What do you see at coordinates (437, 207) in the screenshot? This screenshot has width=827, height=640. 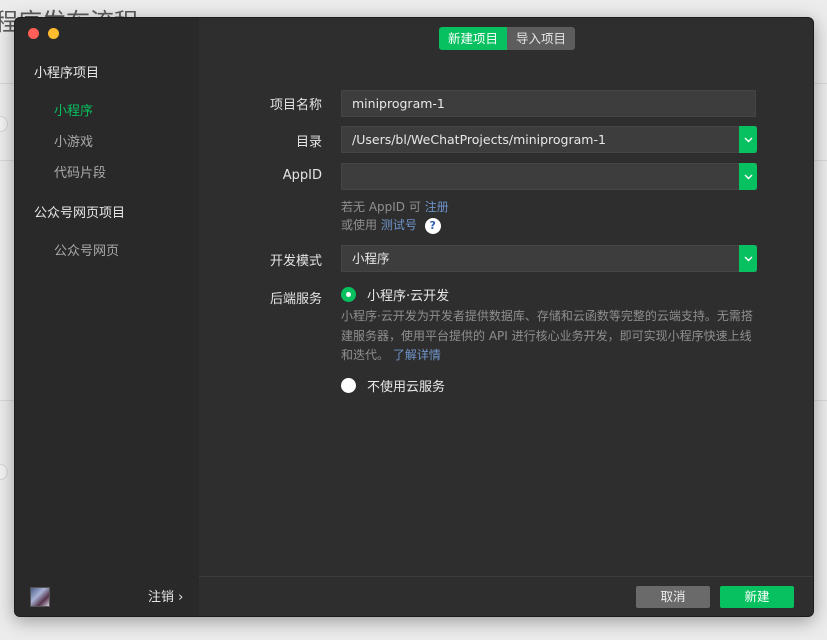 I see `register-link: 注册` at bounding box center [437, 207].